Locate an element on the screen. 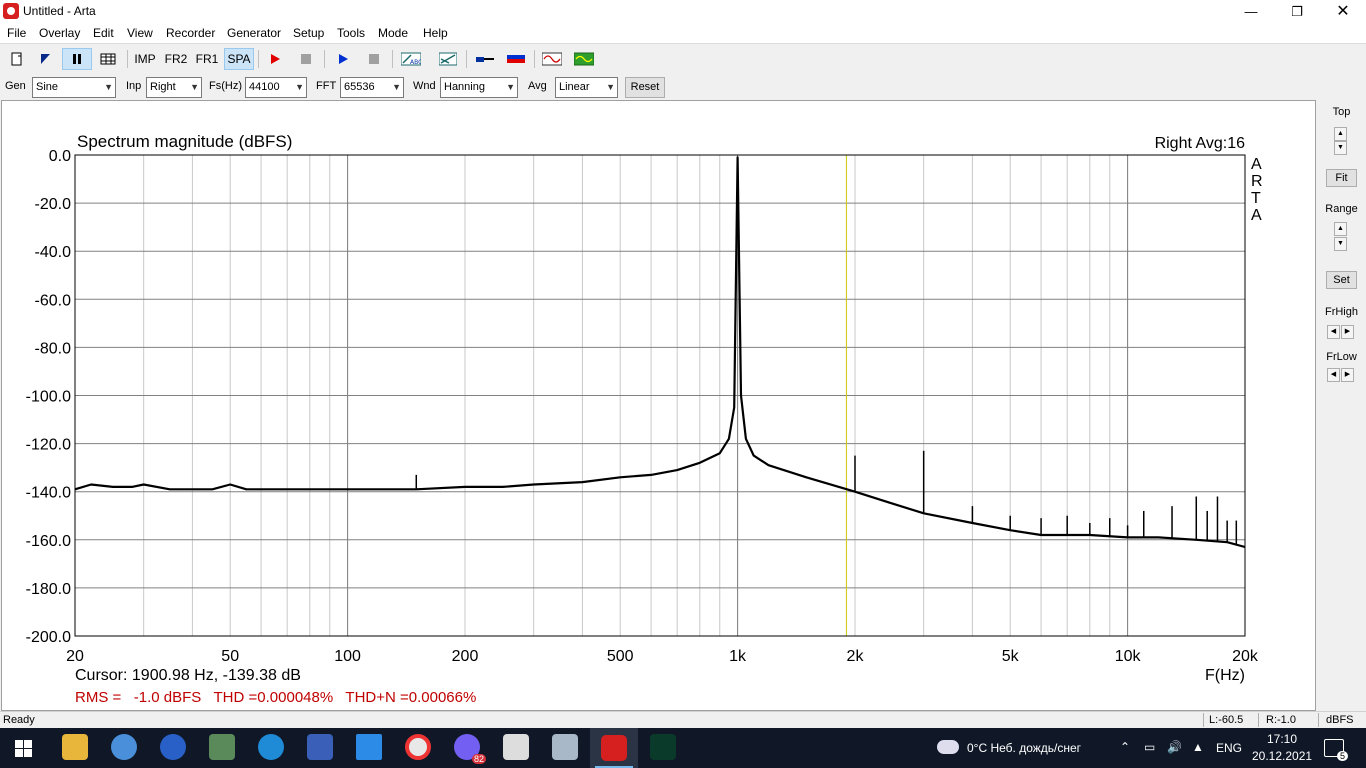 The image size is (1366, 768). range-down-arrow-icon: ▼ is located at coordinates (1340, 244).